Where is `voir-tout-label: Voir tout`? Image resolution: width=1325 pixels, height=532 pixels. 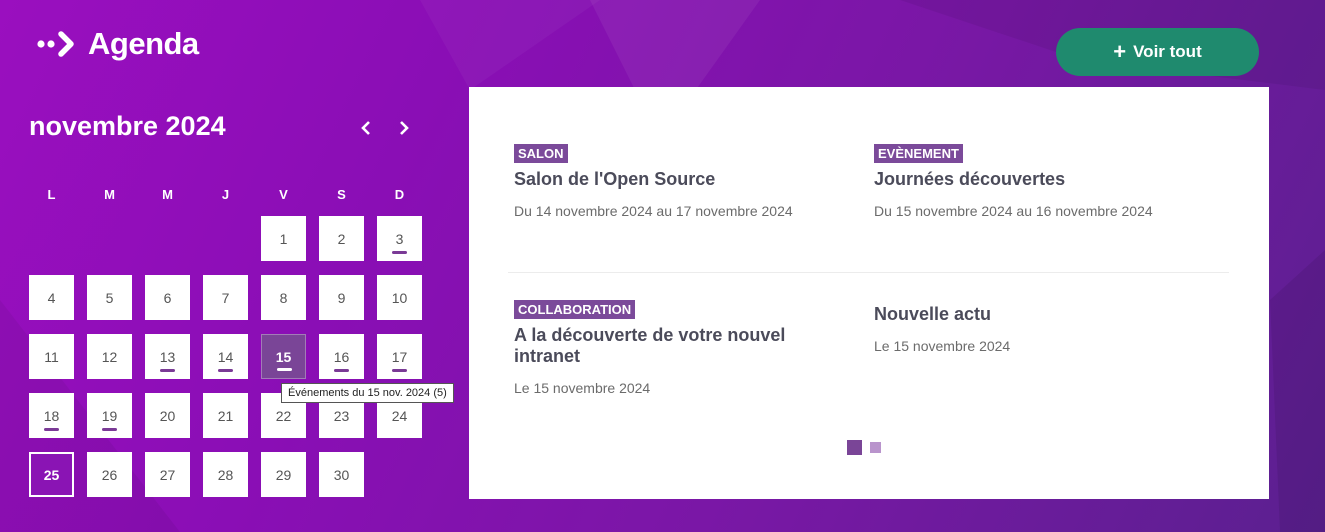
voir-tout-label: Voir tout is located at coordinates (1167, 51).